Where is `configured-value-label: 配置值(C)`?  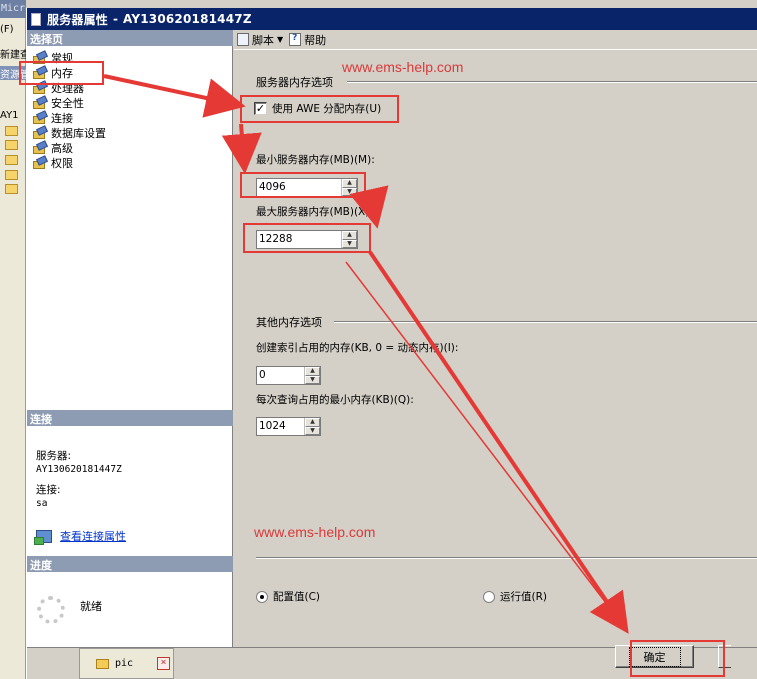
configured-value-label: 配置值(C) is located at coordinates (297, 597).